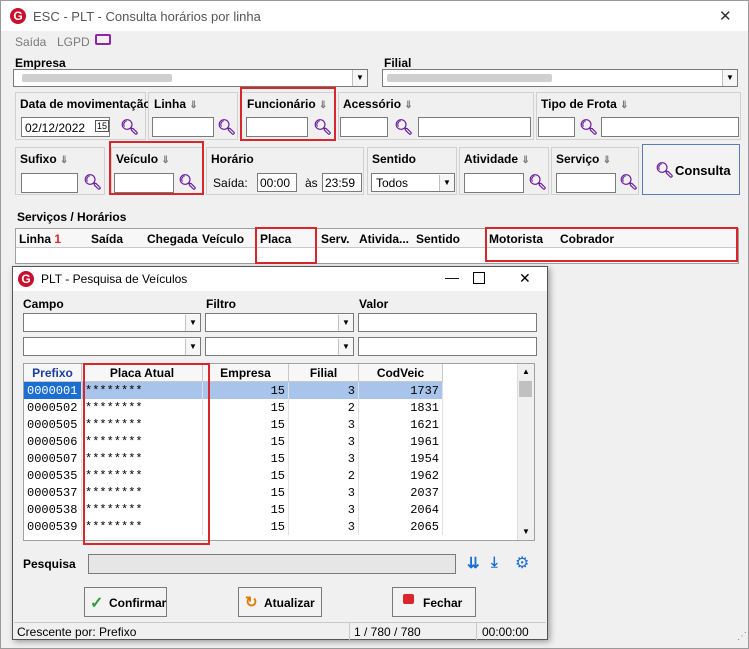 The image size is (749, 649). Describe the element at coordinates (112, 346) in the screenshot. I see `campo-select-2: ▼` at that location.